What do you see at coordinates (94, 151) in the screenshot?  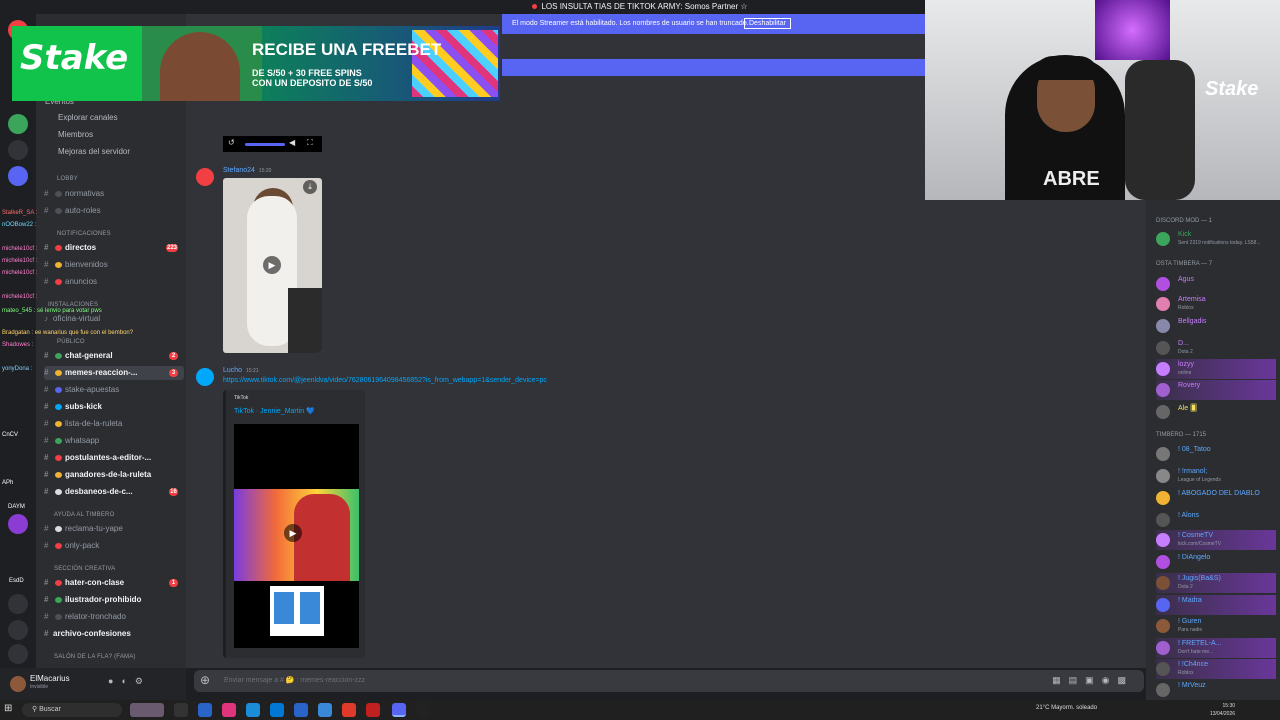 I see `nav-server-boosts: Mejoras del servidor` at bounding box center [94, 151].